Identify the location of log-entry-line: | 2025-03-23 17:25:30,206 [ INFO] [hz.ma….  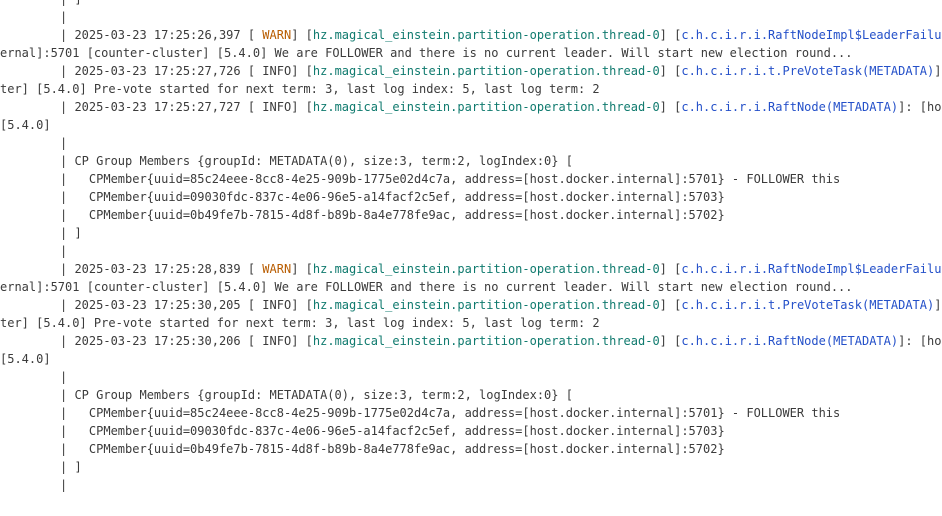
(471, 341).